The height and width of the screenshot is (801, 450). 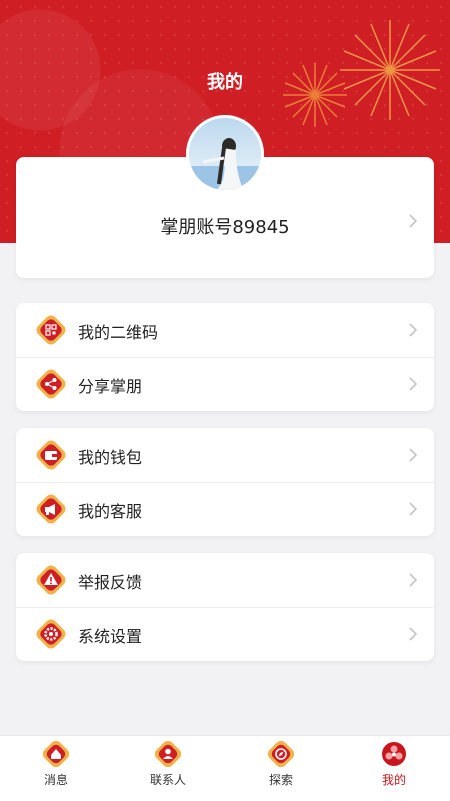 I want to click on customer-service-icon, so click(x=51, y=509).